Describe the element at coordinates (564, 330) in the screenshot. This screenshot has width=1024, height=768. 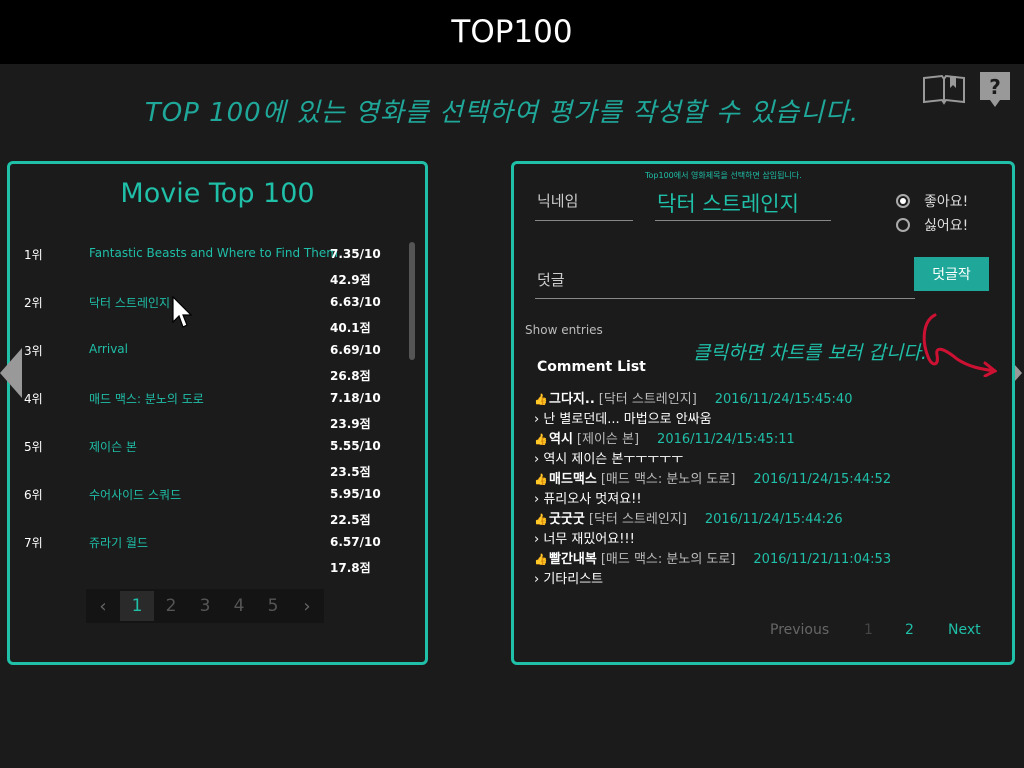
I see `show-entries: Show entries` at that location.